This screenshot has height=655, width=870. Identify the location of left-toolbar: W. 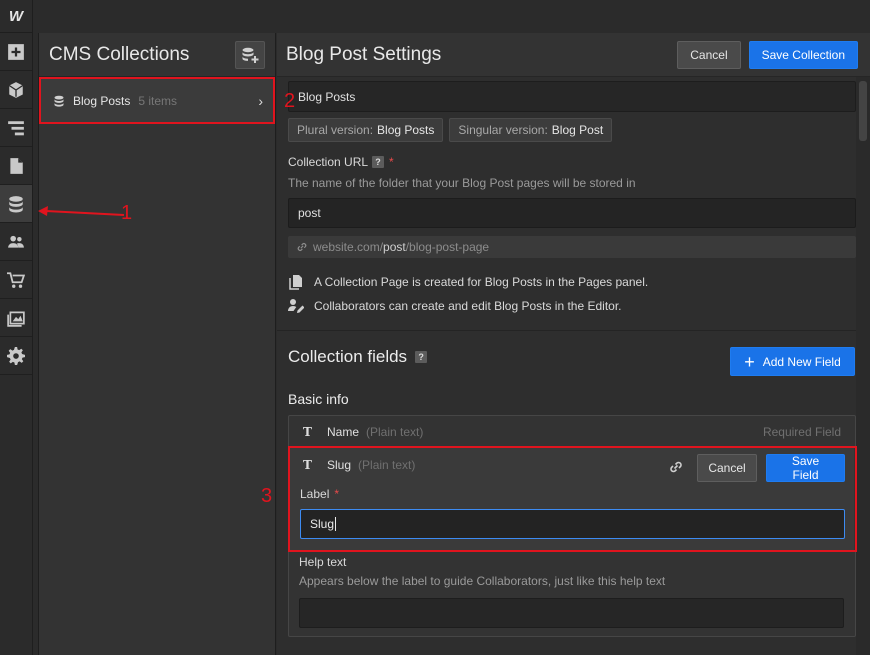
(16, 327).